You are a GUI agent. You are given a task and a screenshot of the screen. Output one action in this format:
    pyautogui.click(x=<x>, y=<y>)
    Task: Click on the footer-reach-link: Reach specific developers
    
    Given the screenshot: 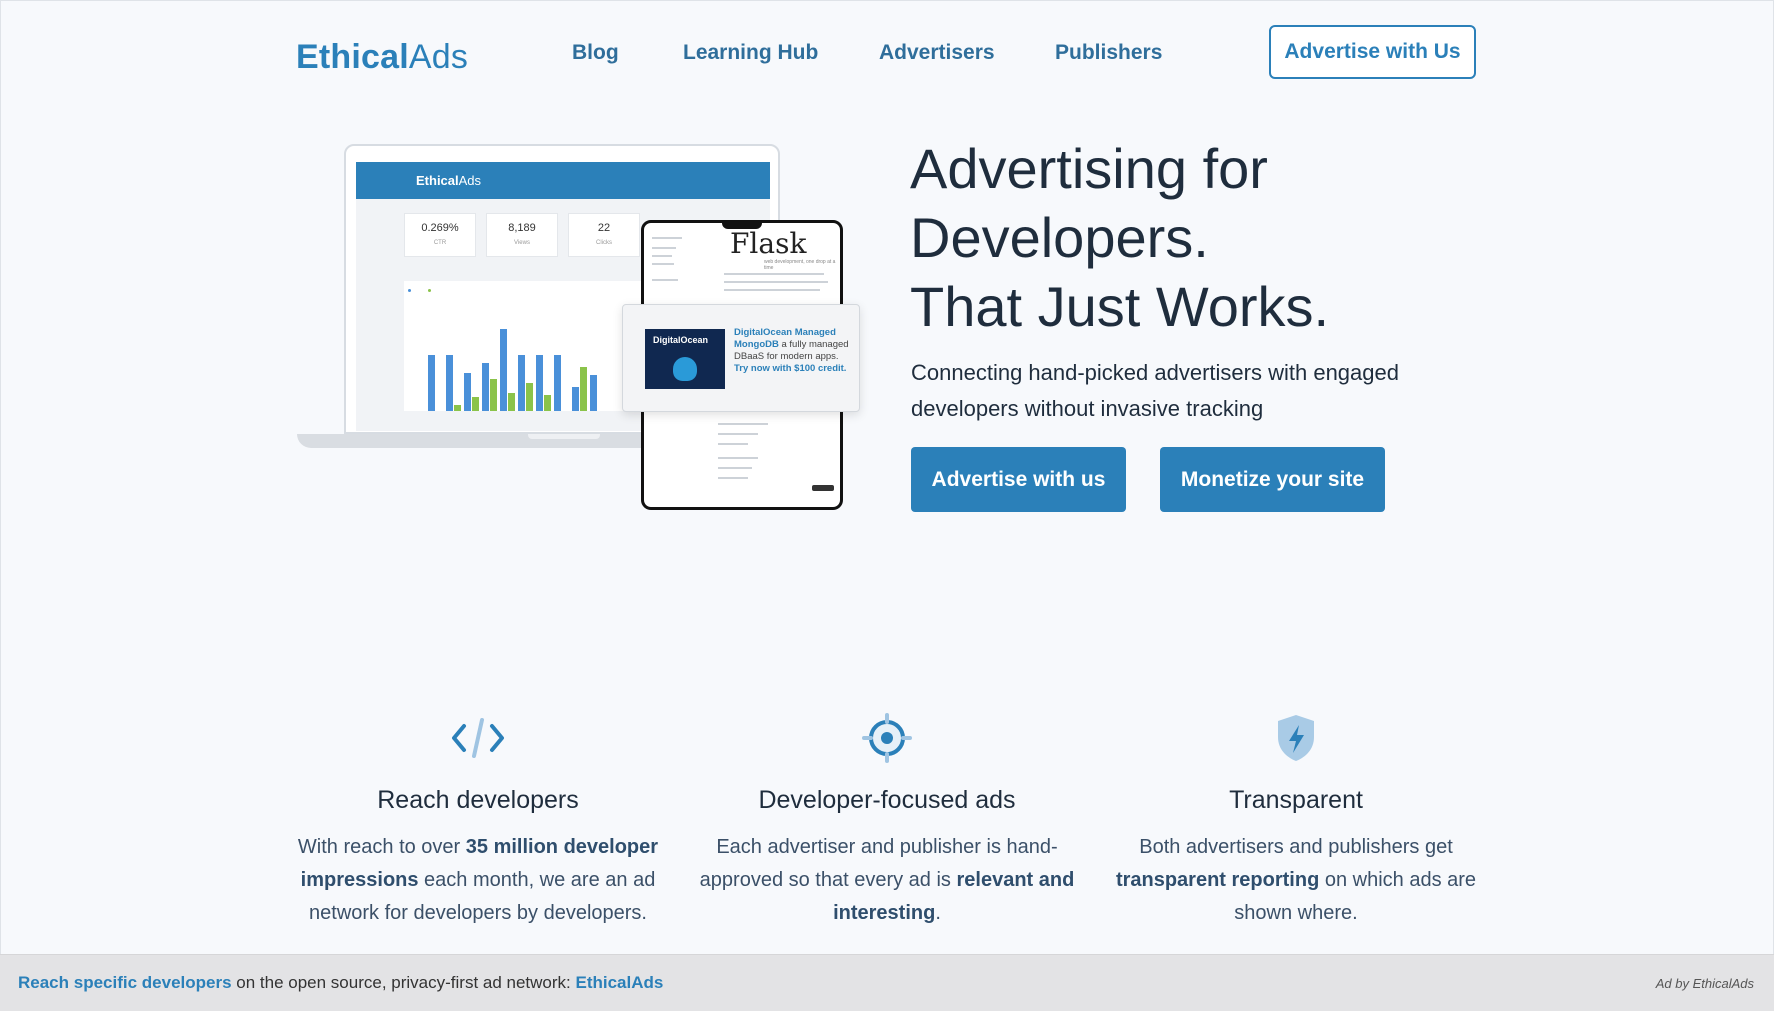 What is the action you would take?
    pyautogui.click(x=125, y=982)
    